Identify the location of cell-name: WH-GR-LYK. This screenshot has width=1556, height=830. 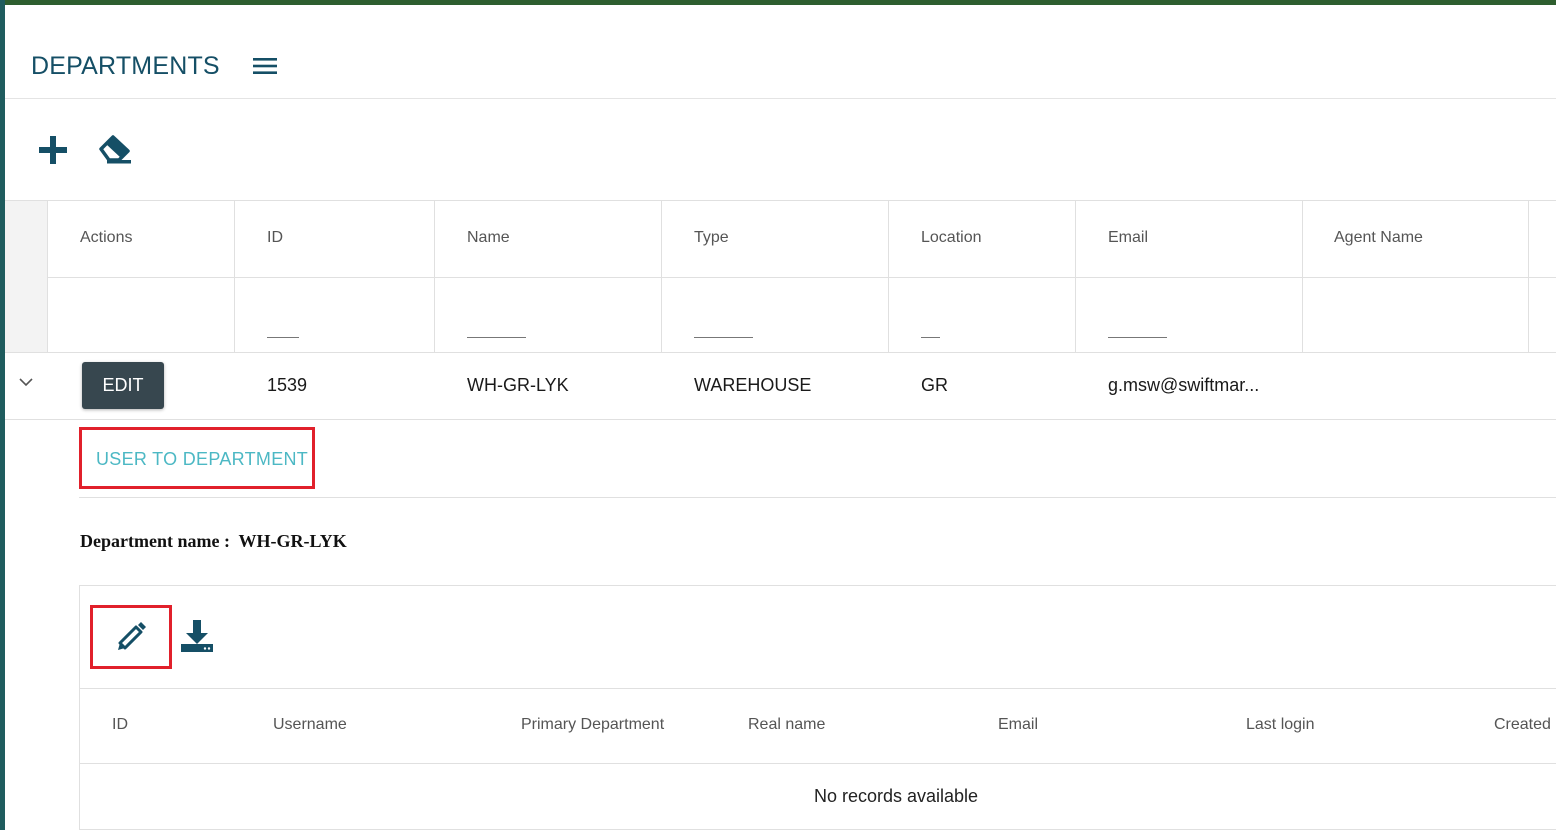
(518, 385).